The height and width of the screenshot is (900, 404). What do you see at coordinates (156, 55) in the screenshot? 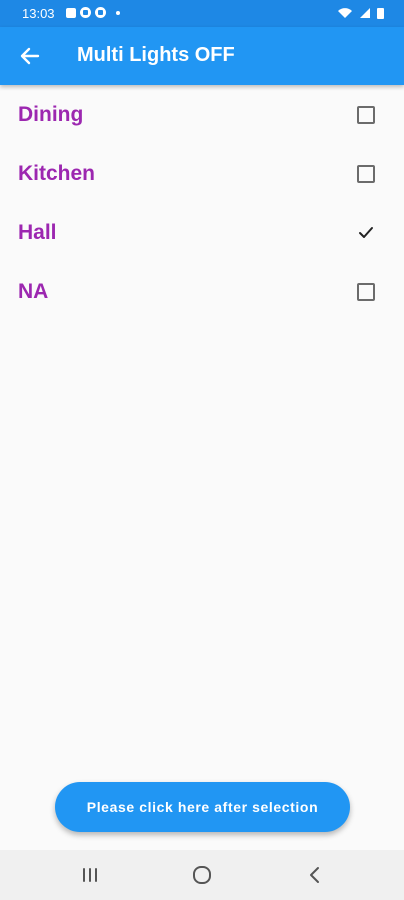
I see `page-title: Multi Lights OFF` at bounding box center [156, 55].